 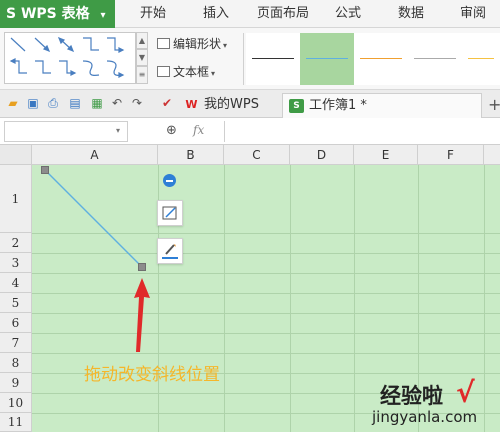 I want to click on edit-shape-icon, so click(x=163, y=43).